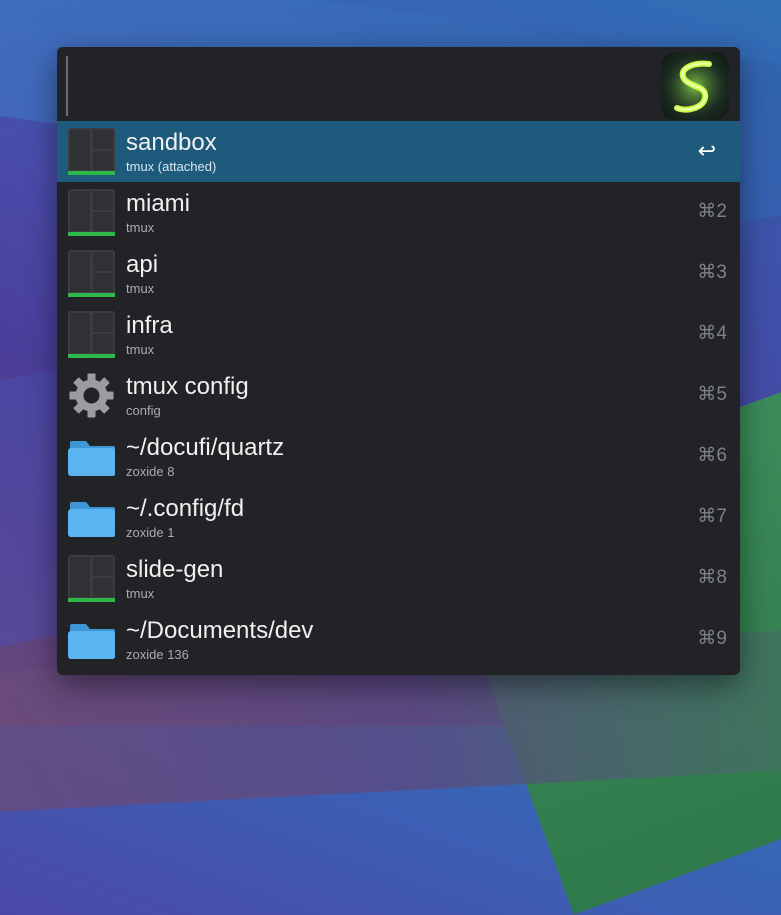  I want to click on shortcut-hint: ⌘6, so click(712, 455).